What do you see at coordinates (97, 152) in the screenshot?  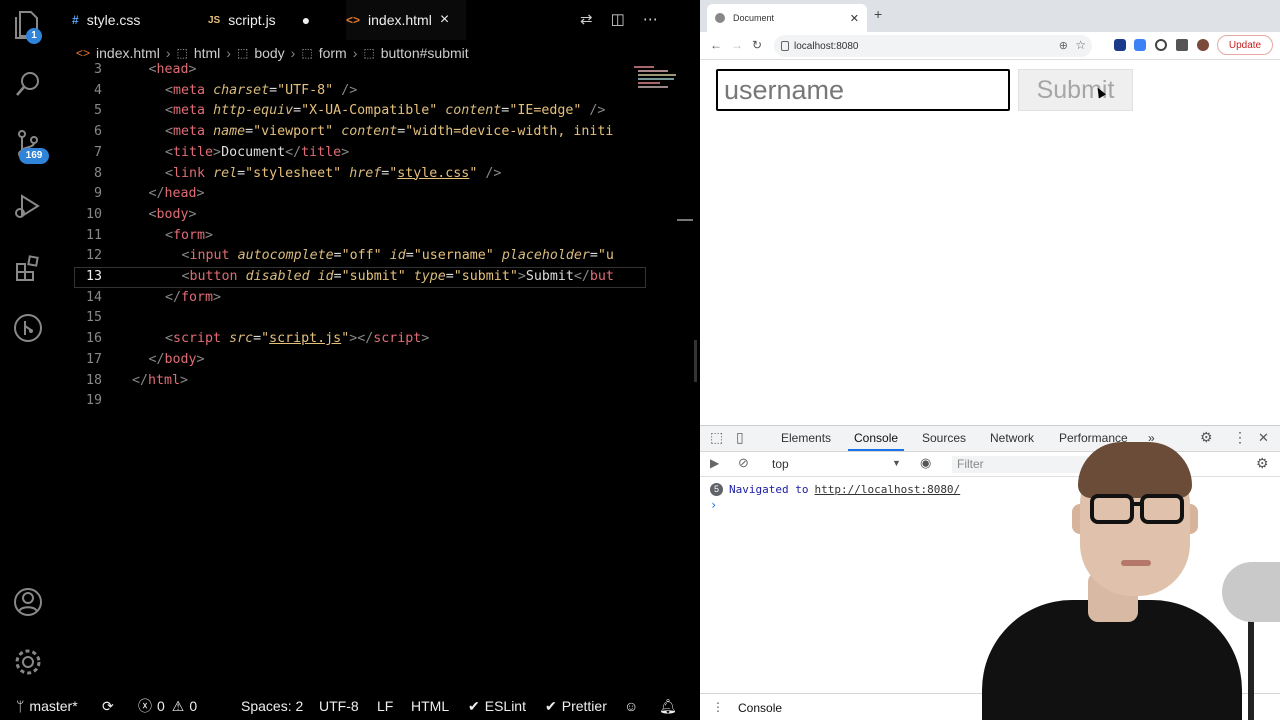 I see `line-number: 7` at bounding box center [97, 152].